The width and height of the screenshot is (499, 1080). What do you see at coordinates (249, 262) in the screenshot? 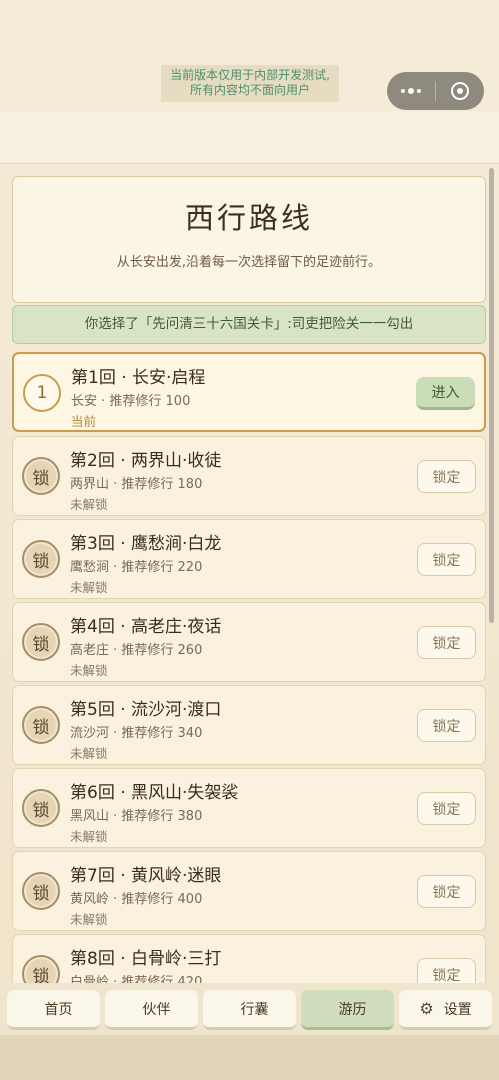
I see `page-subtitle: 从长安出发,沿着每一次选择留下的足迹前行。` at bounding box center [249, 262].